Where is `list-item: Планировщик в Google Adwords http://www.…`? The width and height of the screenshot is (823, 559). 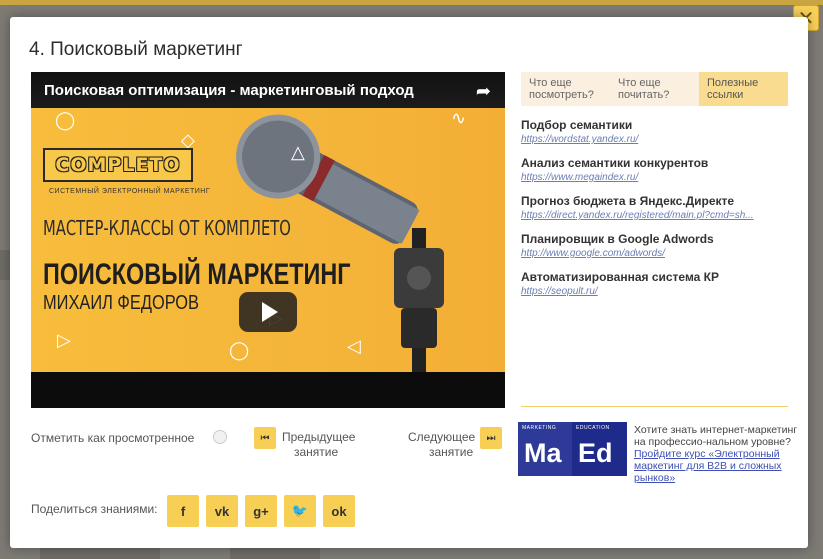 list-item: Планировщик в Google Adwords http://www.… is located at coordinates (656, 246).